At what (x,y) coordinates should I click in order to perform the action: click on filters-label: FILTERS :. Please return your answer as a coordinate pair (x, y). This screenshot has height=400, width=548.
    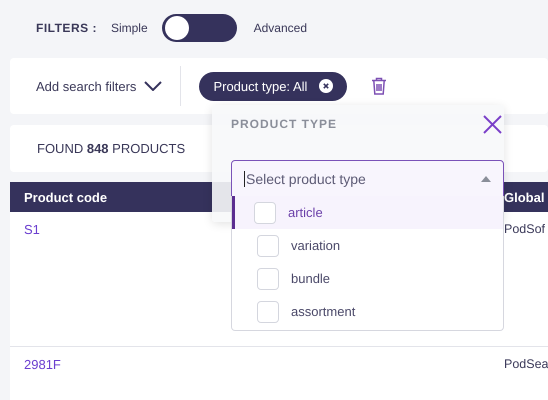
    Looking at the image, I should click on (66, 27).